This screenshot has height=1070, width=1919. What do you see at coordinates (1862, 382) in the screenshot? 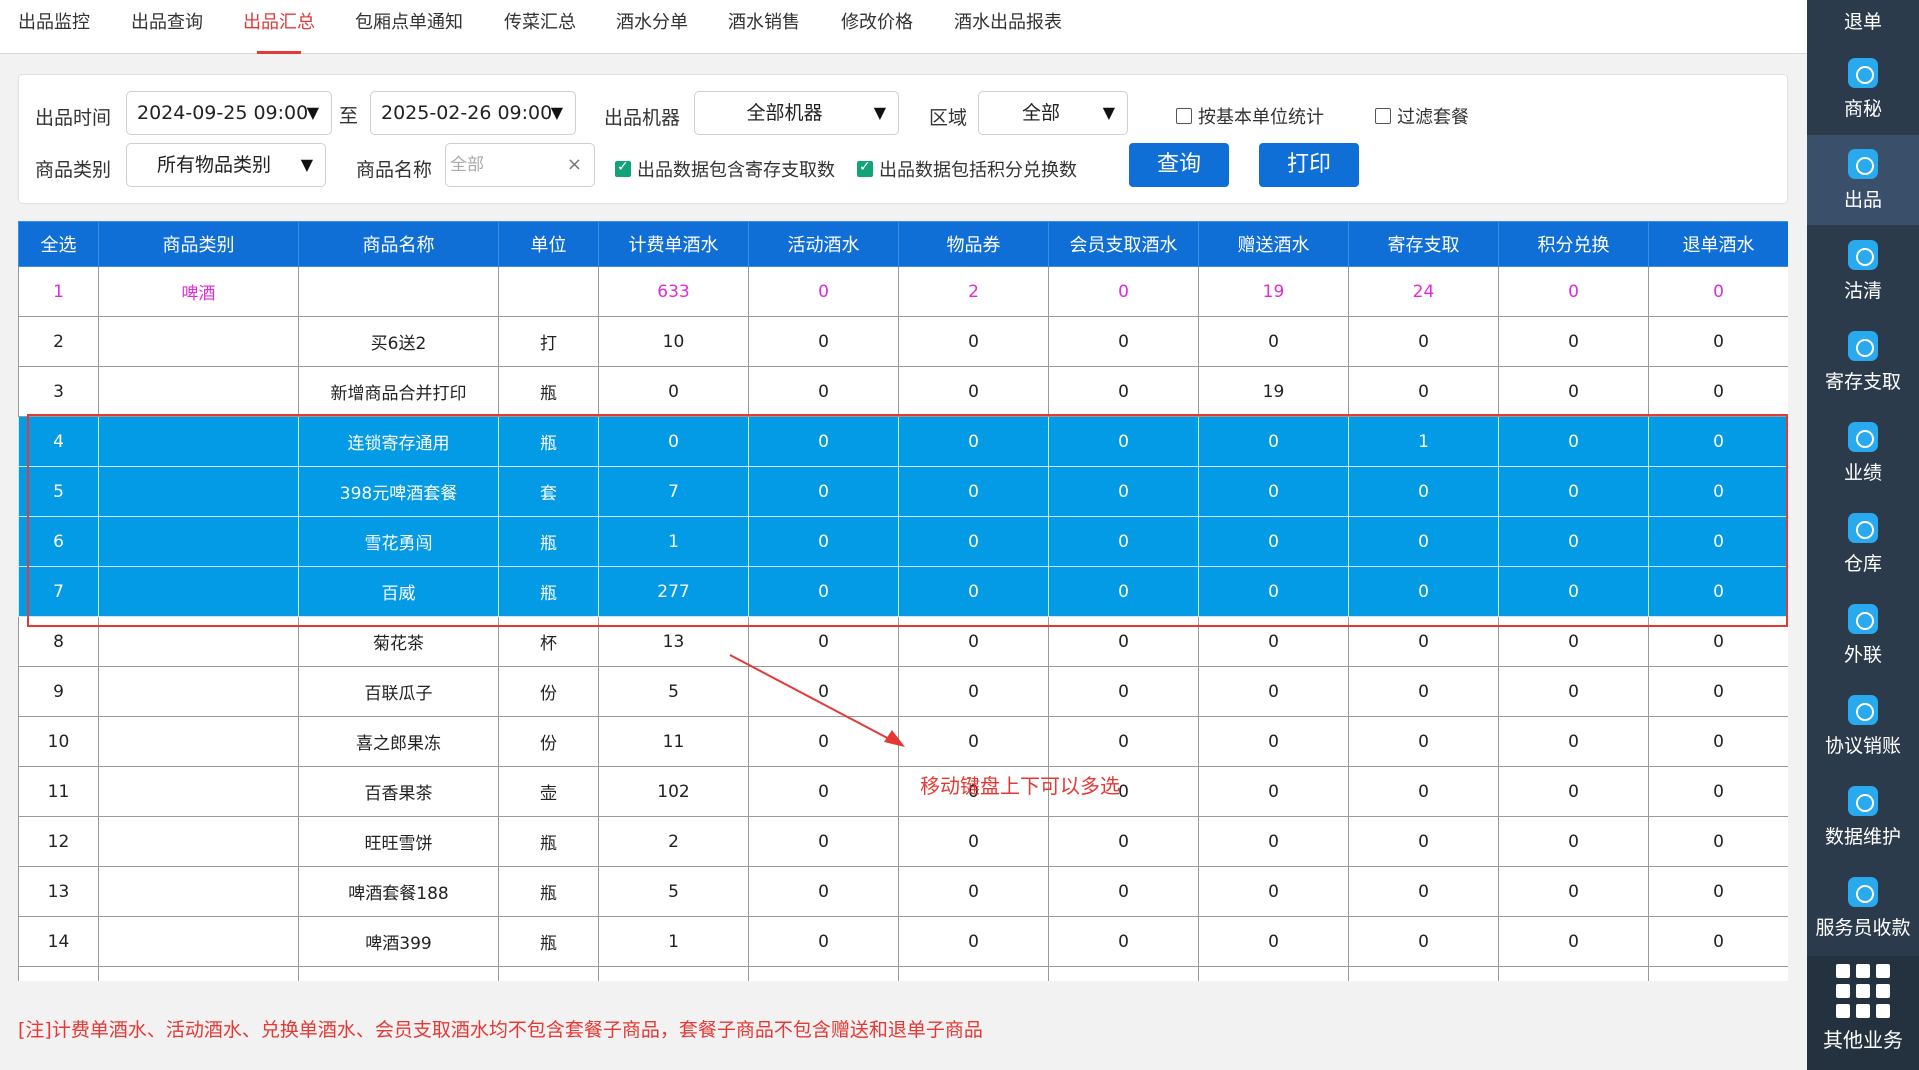
I see `sidebar-item-label: 寄存支取` at bounding box center [1862, 382].